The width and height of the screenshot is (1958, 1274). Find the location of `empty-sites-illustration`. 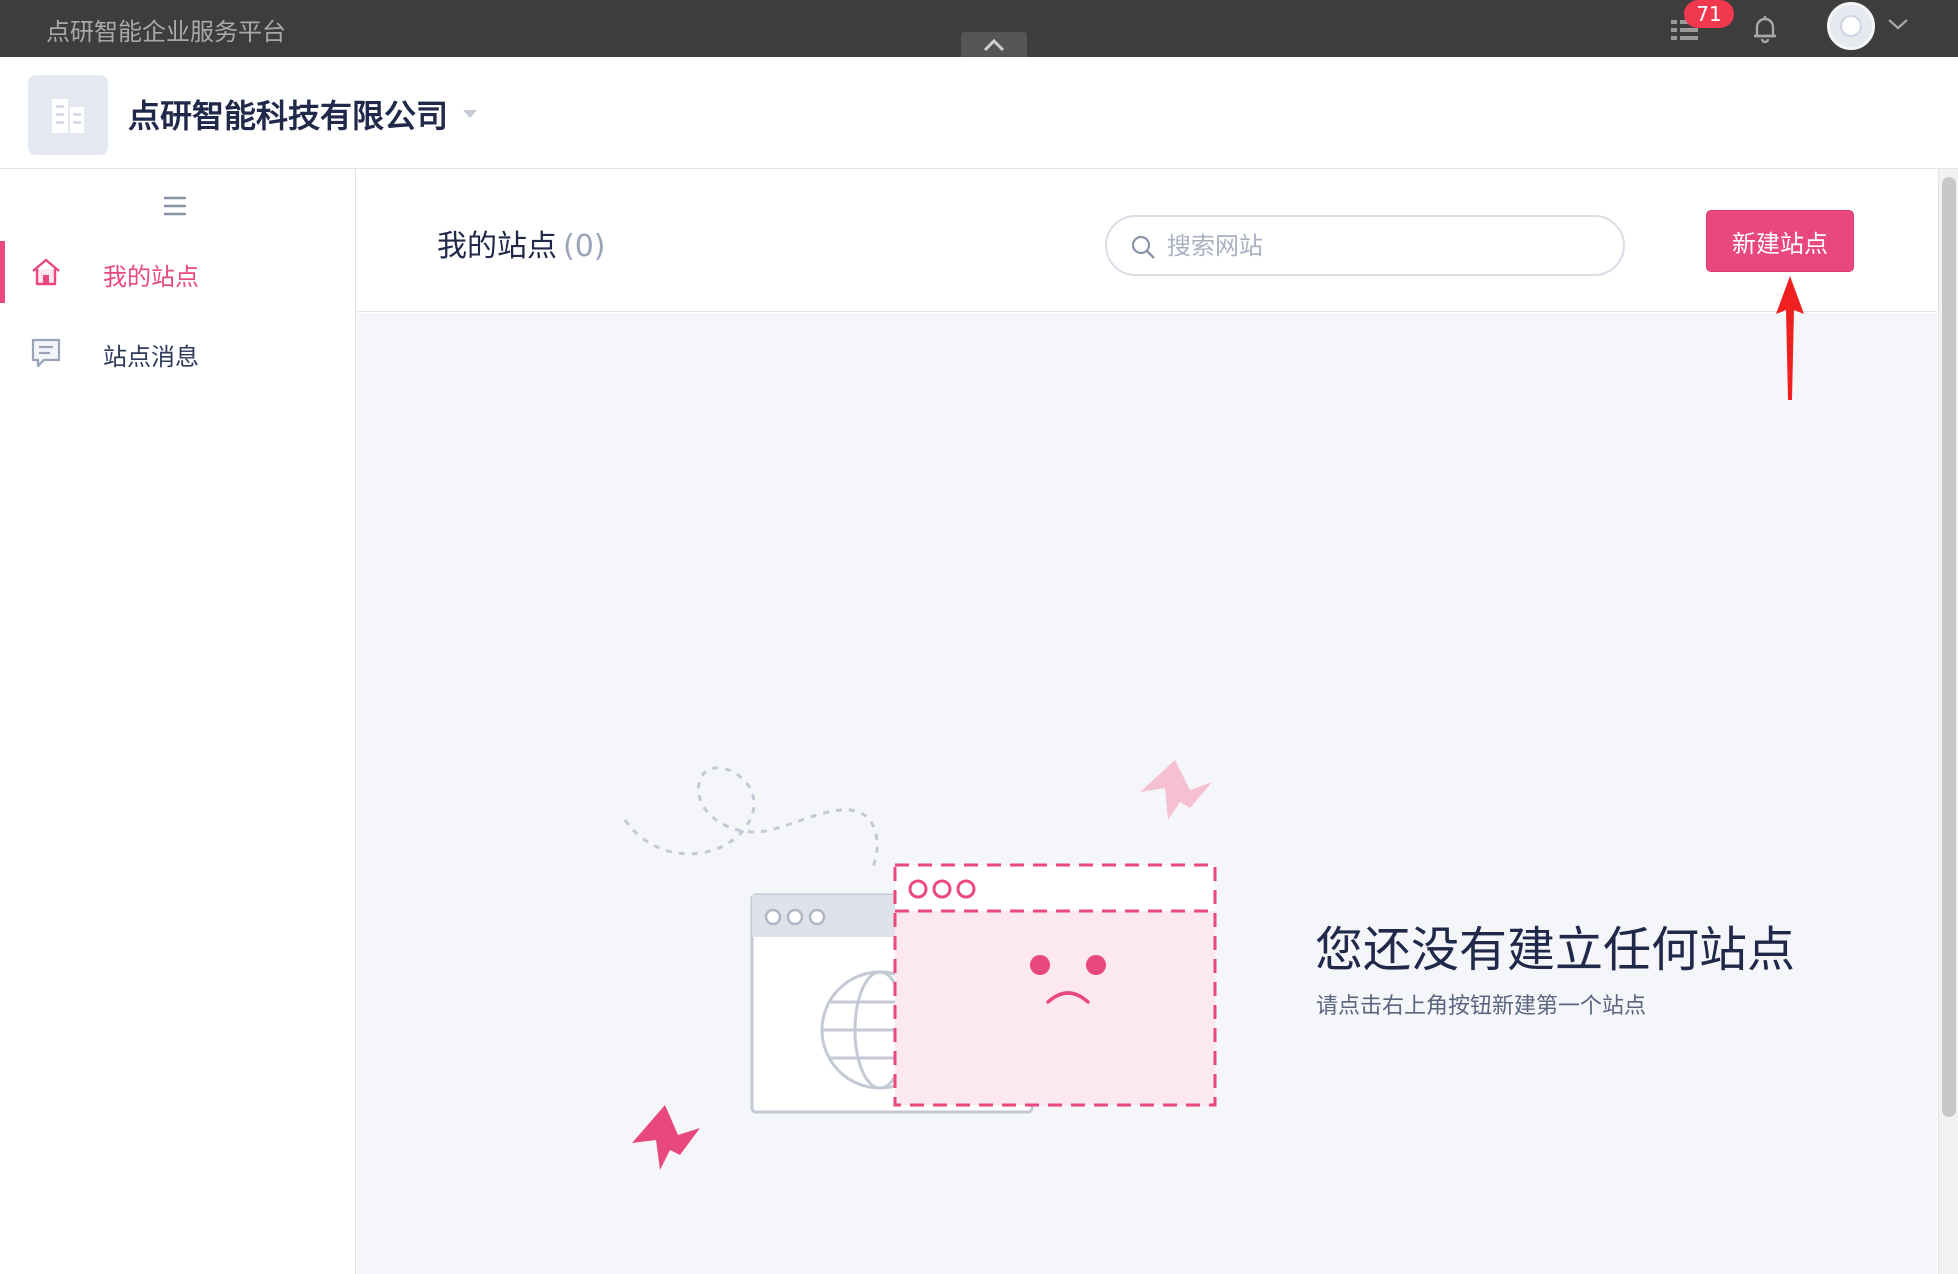

empty-sites-illustration is located at coordinates (920, 965).